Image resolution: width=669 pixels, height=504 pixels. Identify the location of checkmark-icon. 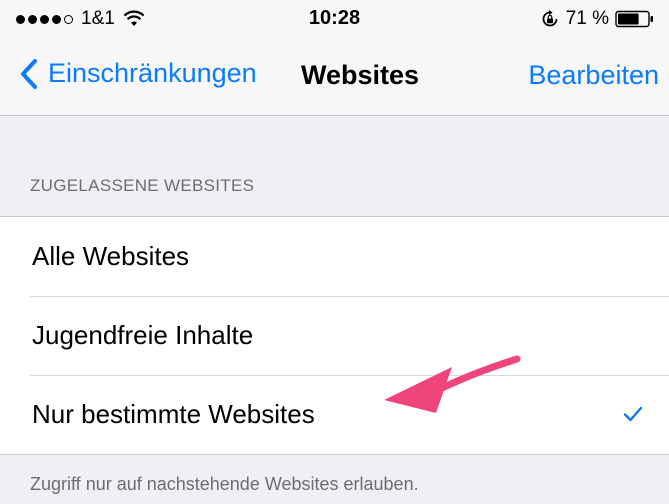
(633, 414).